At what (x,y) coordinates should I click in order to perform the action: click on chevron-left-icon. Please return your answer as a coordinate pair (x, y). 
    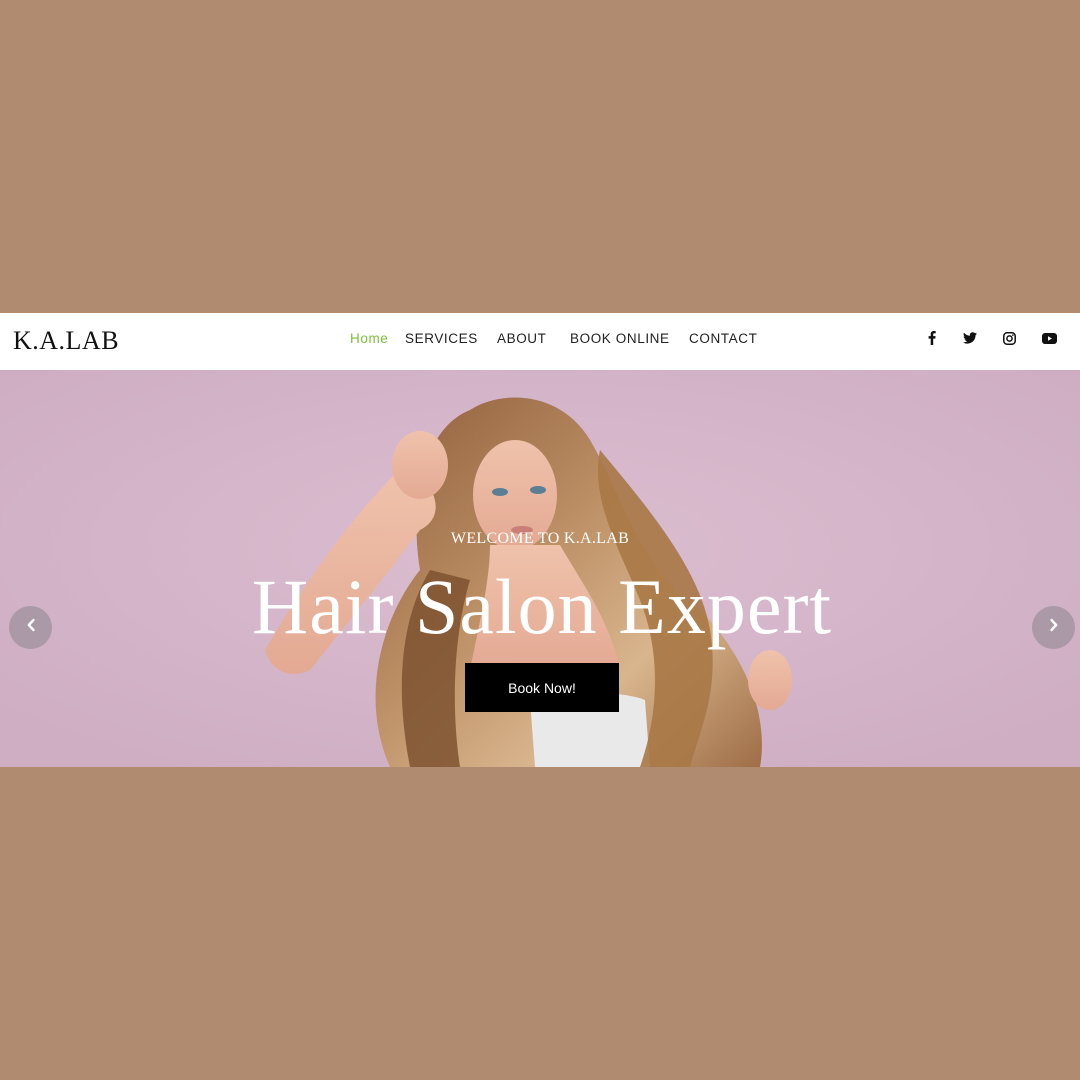
    Looking at the image, I should click on (31, 627).